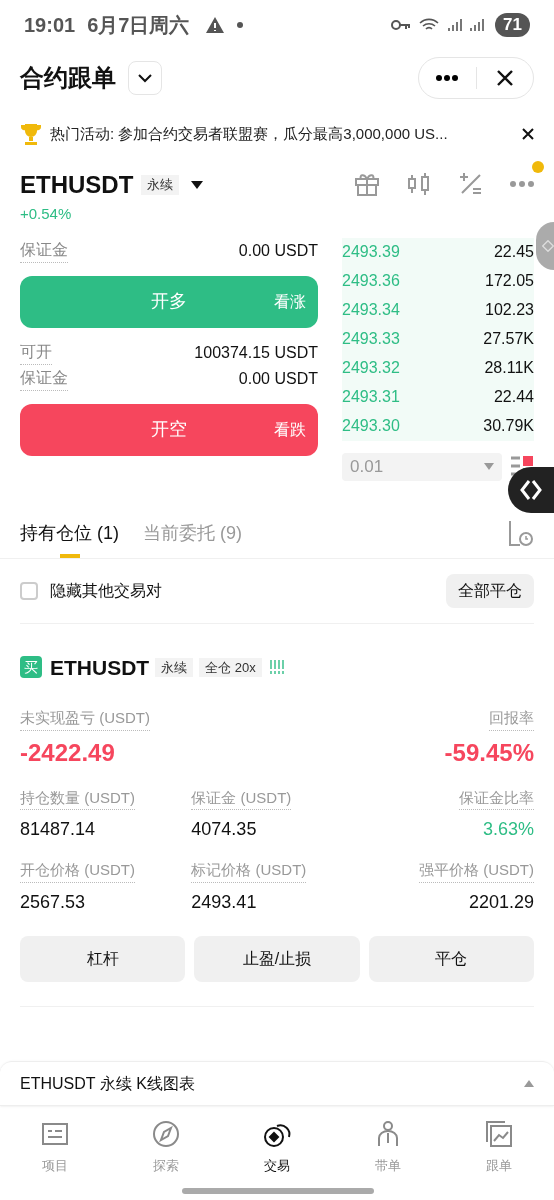 The image size is (554, 1200). I want to click on chevron-down-icon, so click(145, 77).